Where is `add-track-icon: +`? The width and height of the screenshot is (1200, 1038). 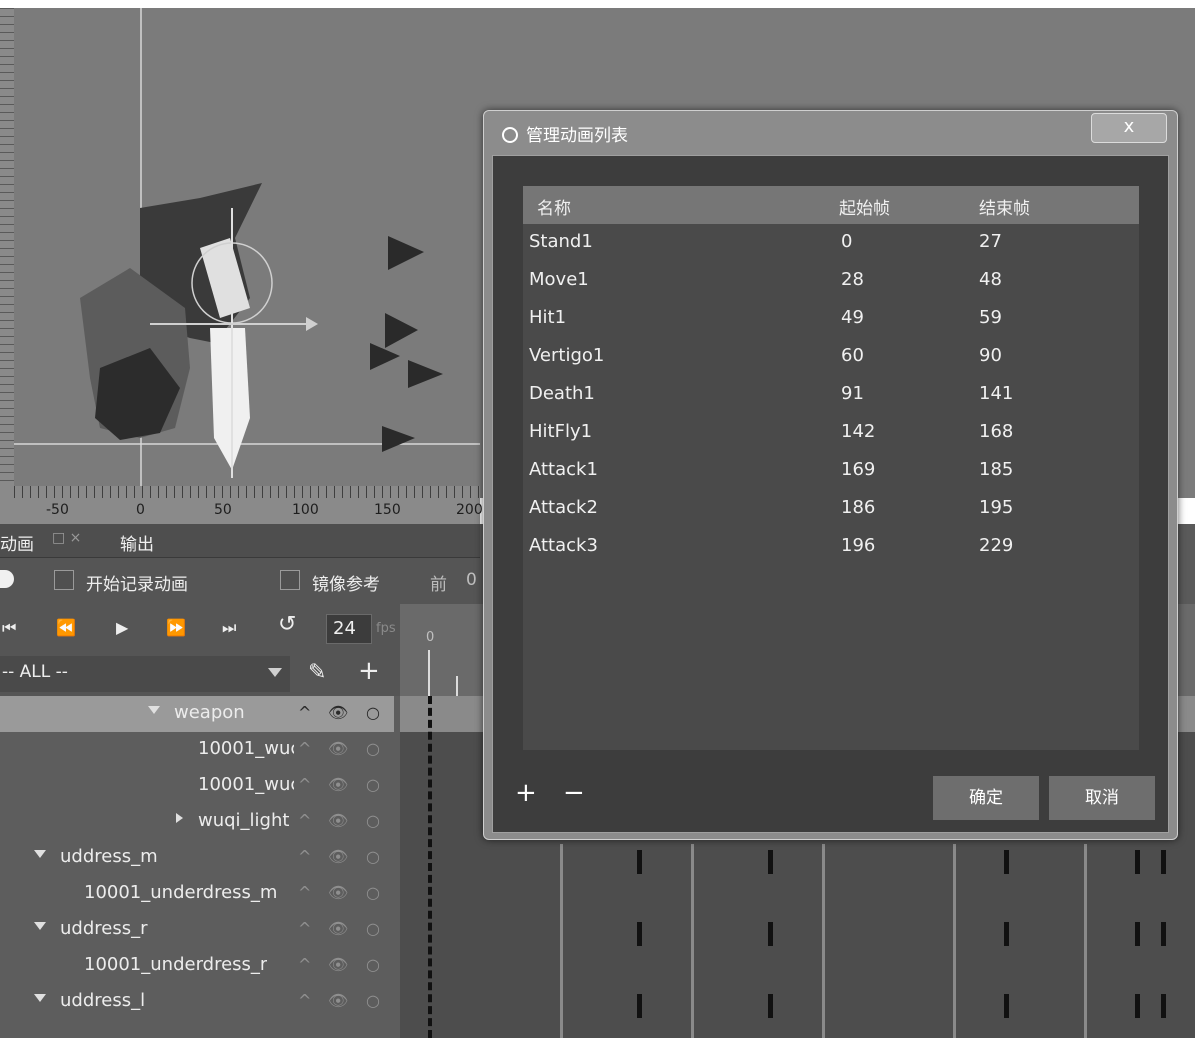
add-track-icon: + is located at coordinates (369, 671).